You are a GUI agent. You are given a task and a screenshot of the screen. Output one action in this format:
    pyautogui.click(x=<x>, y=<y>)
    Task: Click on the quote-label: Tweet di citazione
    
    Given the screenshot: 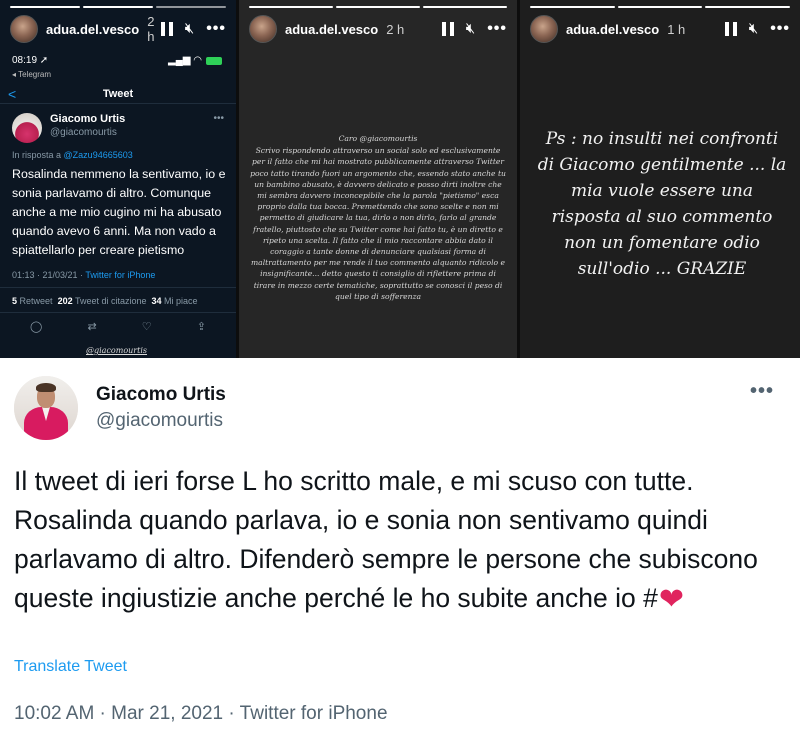 What is the action you would take?
    pyautogui.click(x=110, y=301)
    